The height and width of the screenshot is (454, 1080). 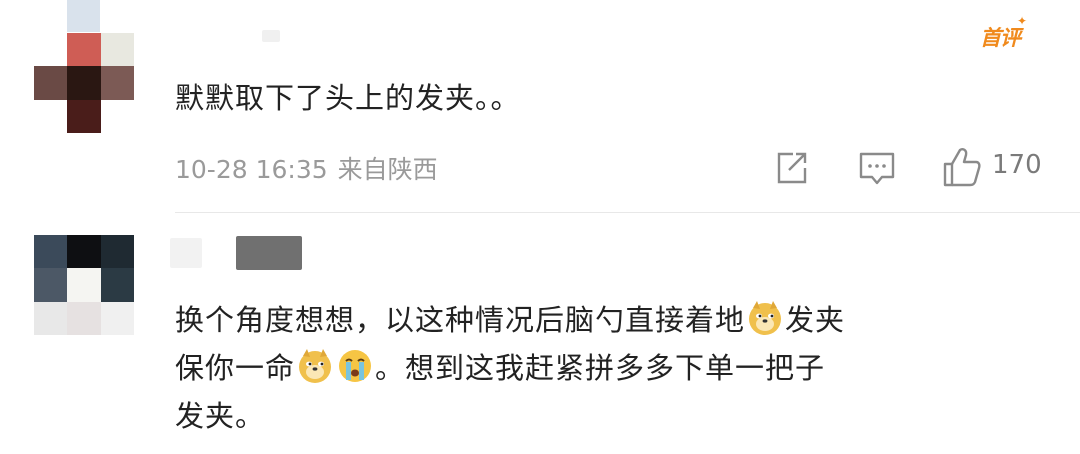 What do you see at coordinates (791, 168) in the screenshot?
I see `share-icon` at bounding box center [791, 168].